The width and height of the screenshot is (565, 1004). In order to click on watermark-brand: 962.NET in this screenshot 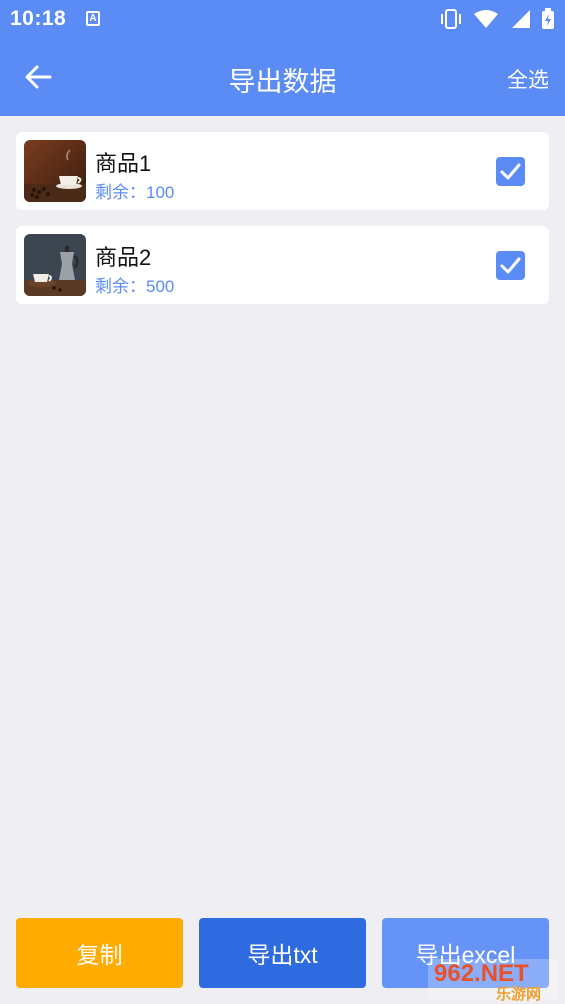, I will do `click(481, 973)`.